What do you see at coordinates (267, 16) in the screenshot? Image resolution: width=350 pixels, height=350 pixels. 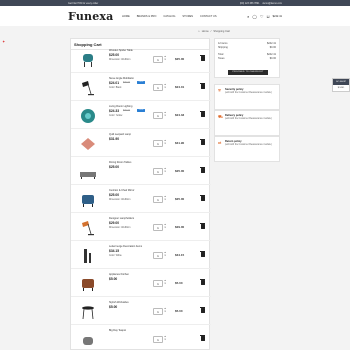 I see `cart-icon: ⊔` at bounding box center [267, 16].